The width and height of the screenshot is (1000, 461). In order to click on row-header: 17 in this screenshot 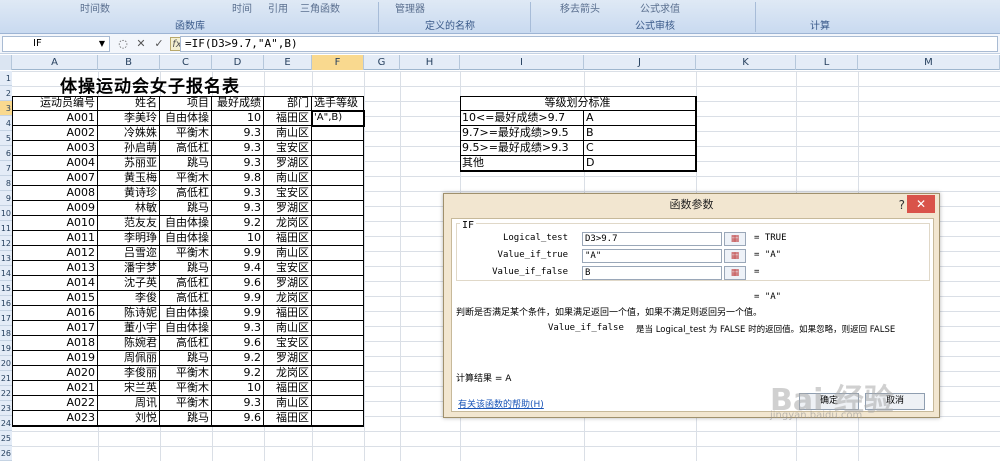, I will do `click(6, 318)`.